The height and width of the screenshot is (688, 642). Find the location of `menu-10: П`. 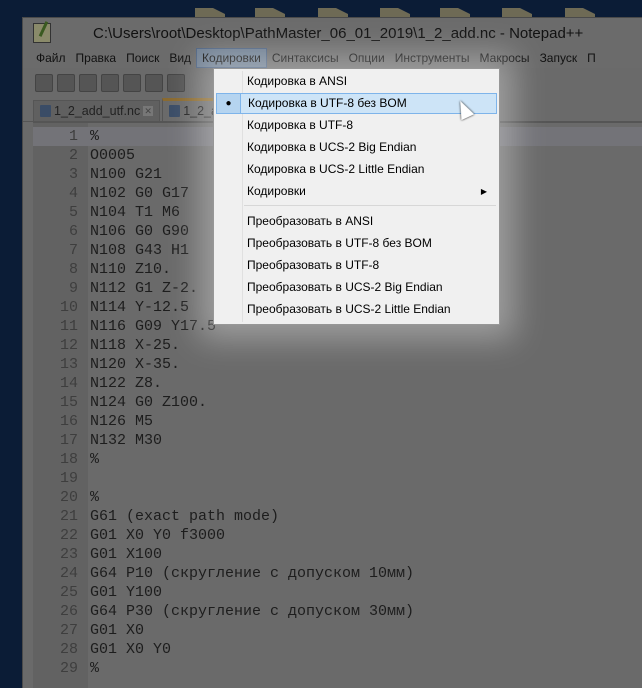

menu-10: П is located at coordinates (591, 58).